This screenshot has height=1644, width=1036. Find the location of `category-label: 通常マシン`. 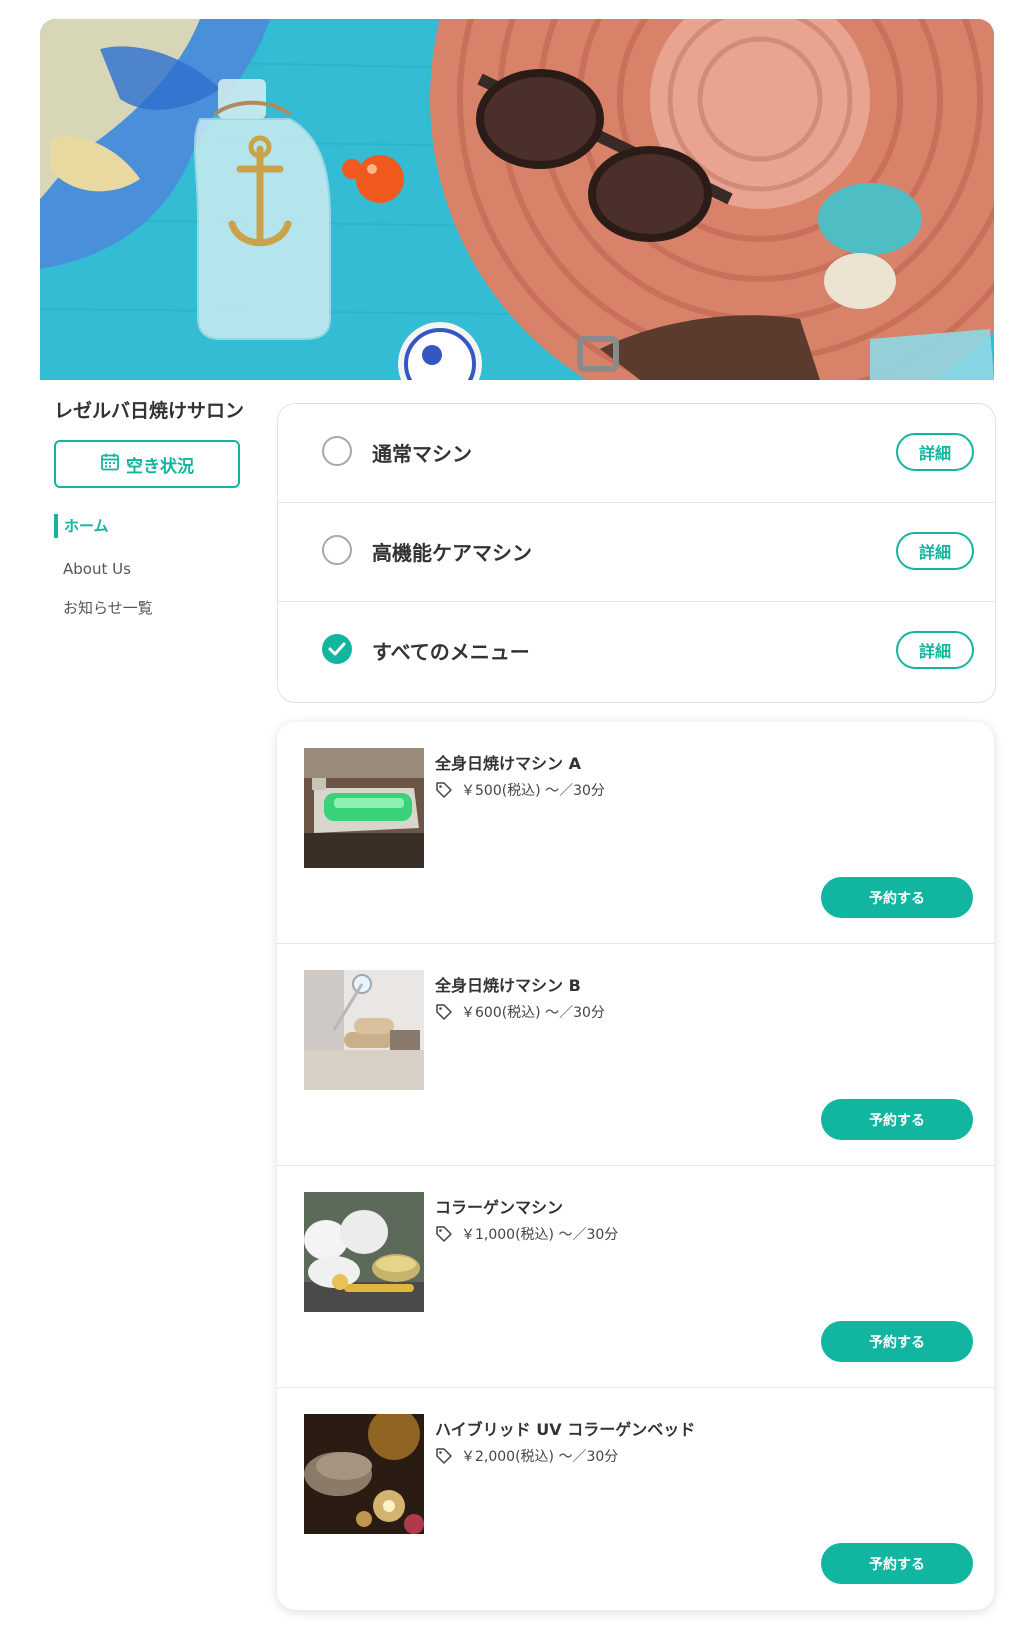

category-label: 通常マシン is located at coordinates (422, 454).